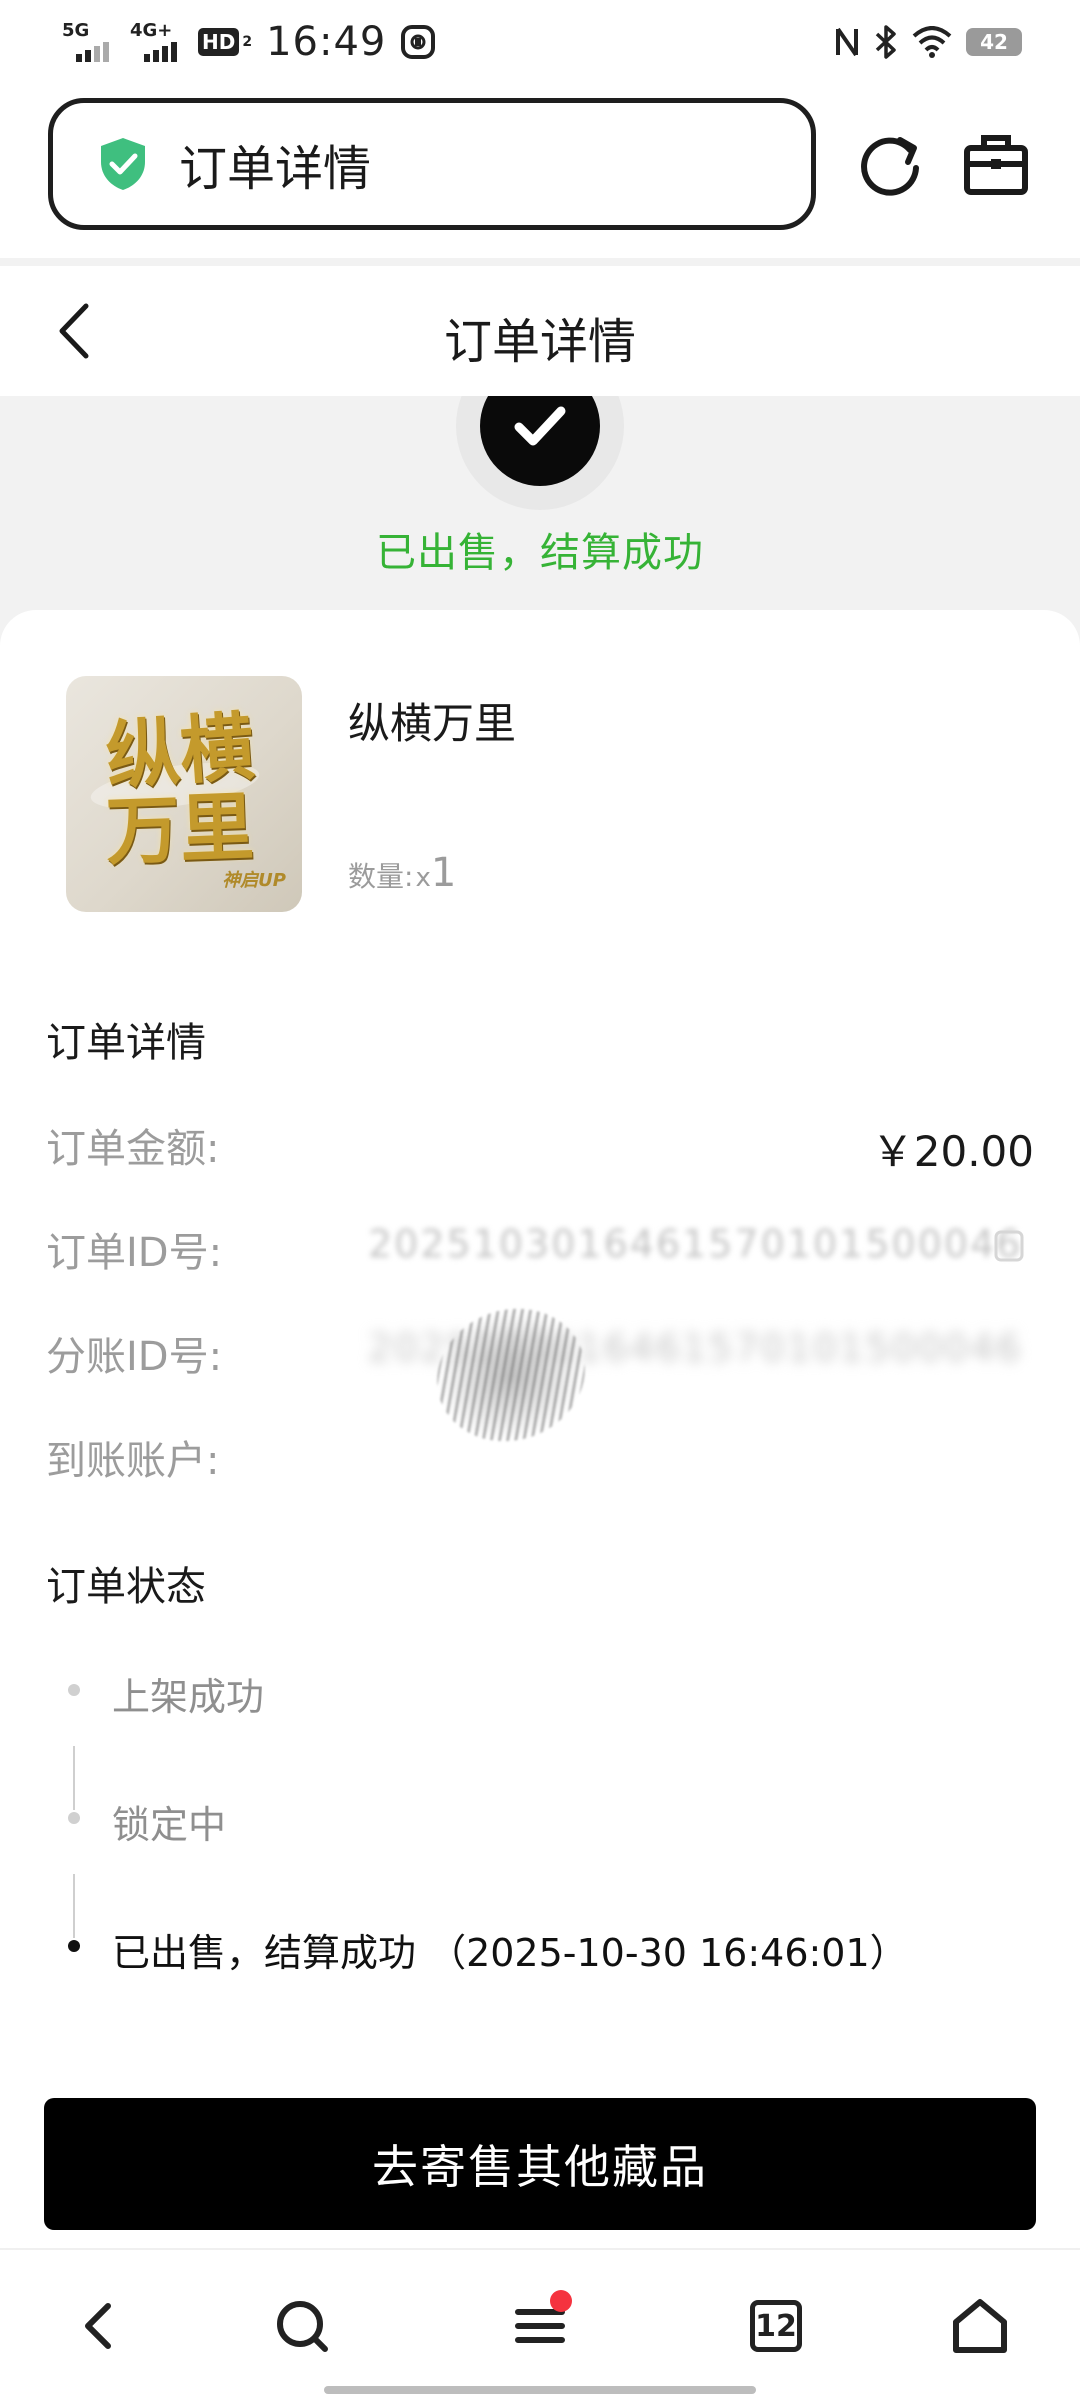 This screenshot has height=2400, width=1080. What do you see at coordinates (847, 42) in the screenshot?
I see `nfc-icon` at bounding box center [847, 42].